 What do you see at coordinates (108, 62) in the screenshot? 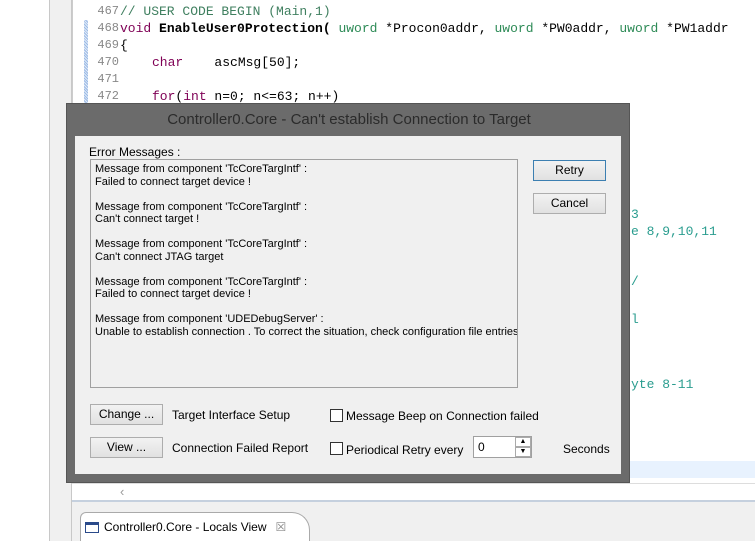
I see `line-number: 470` at bounding box center [108, 62].